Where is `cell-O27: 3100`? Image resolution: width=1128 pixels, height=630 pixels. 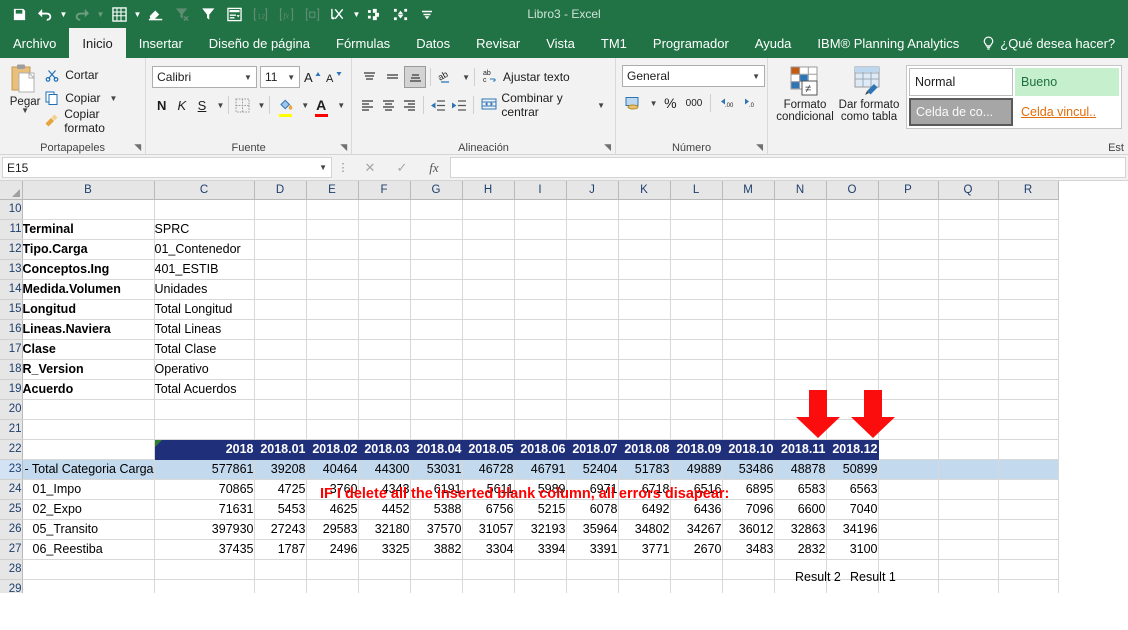
cell-O27: 3100 is located at coordinates (852, 549).